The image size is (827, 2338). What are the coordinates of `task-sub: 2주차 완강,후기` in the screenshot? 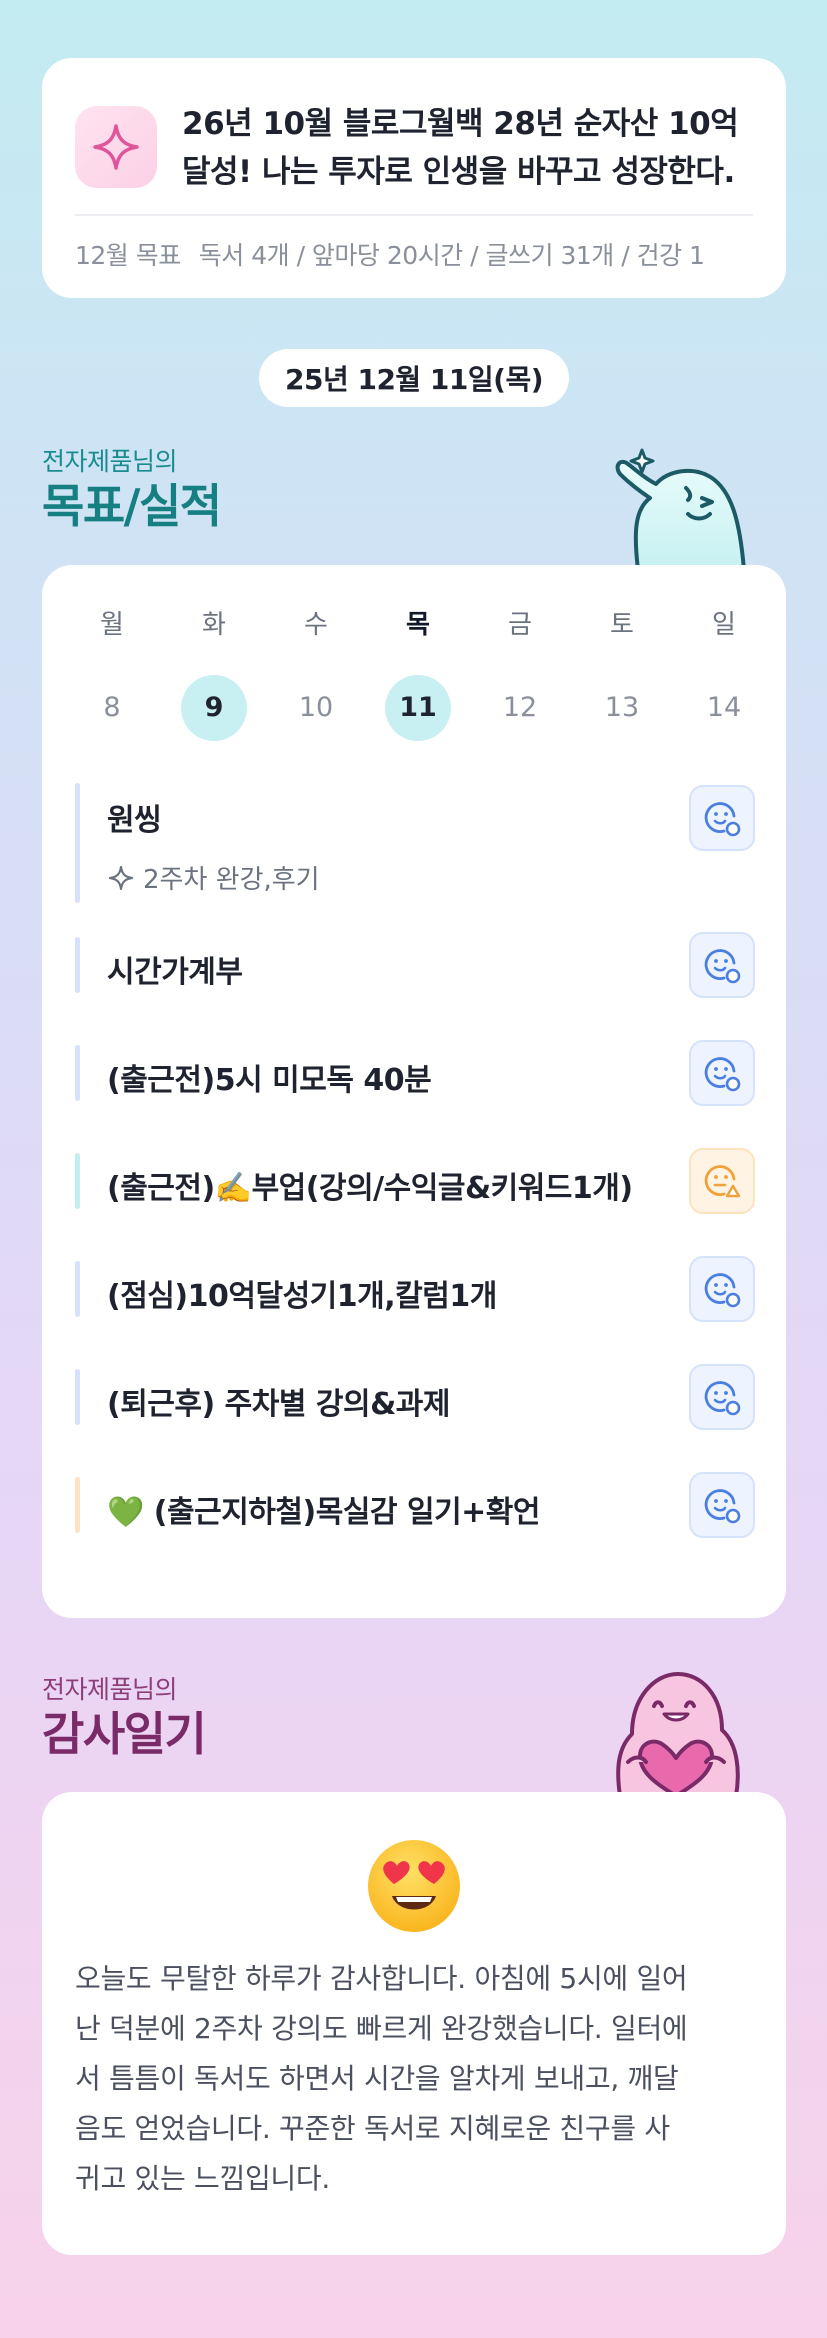 It's located at (213, 877).